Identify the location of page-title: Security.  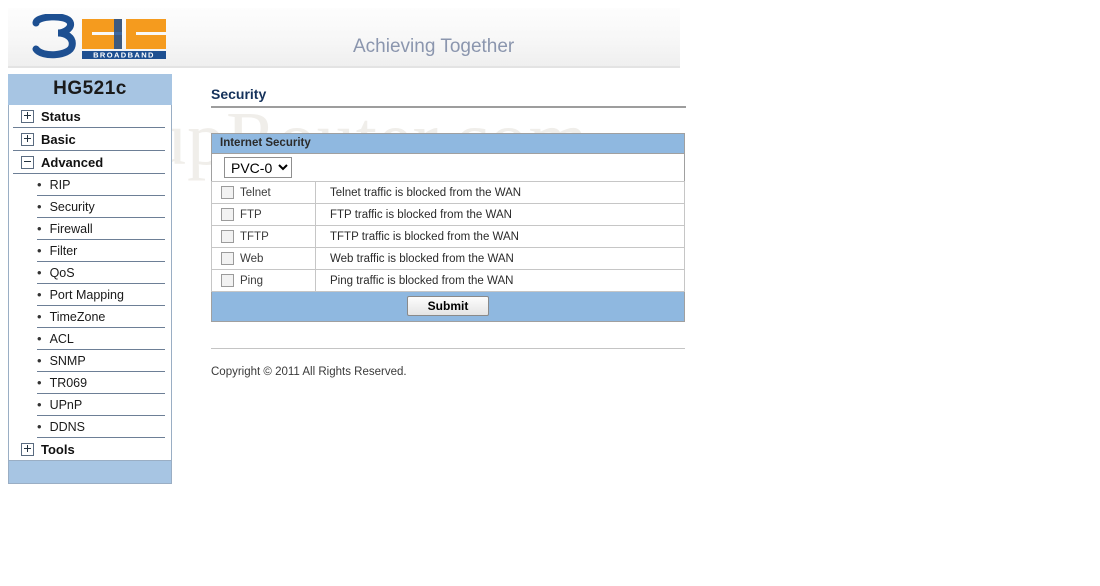
(239, 94).